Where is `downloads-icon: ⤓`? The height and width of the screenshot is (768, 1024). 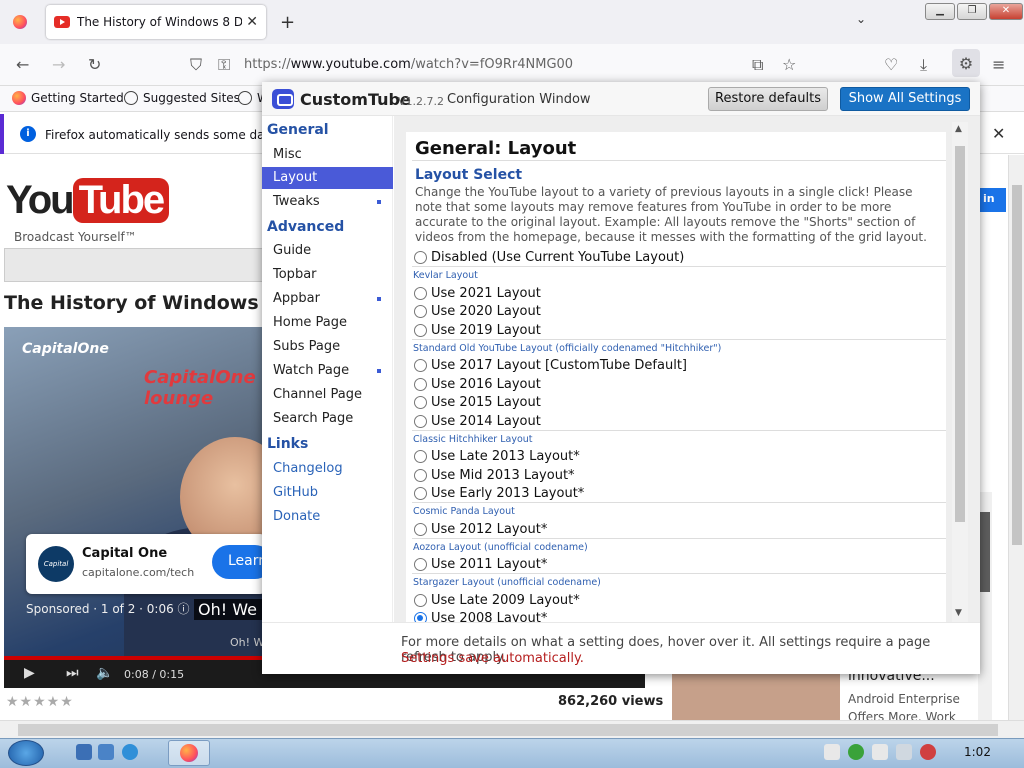
downloads-icon: ⤓ is located at coordinates (923, 65).